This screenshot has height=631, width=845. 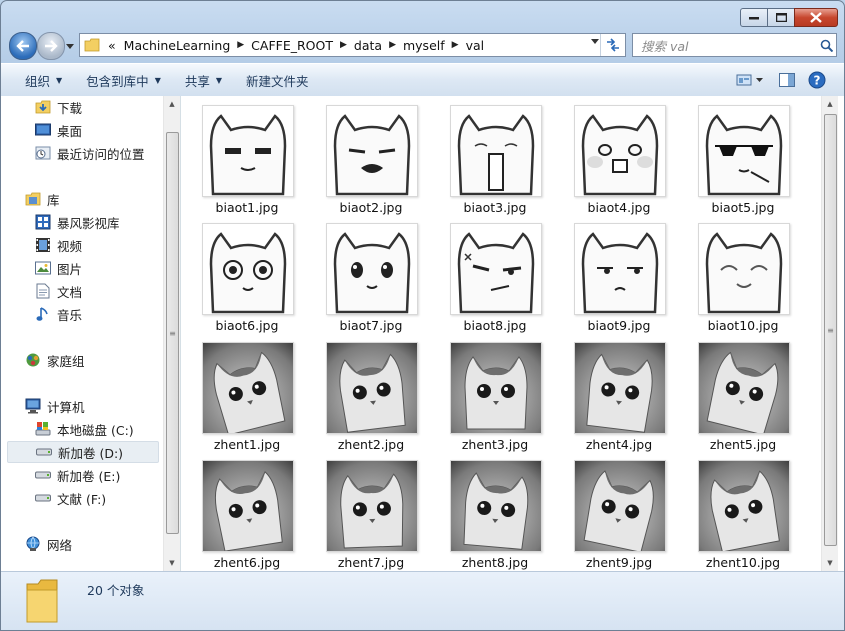 What do you see at coordinates (830, 330) in the screenshot?
I see `content-scroll-thumb: ≡` at bounding box center [830, 330].